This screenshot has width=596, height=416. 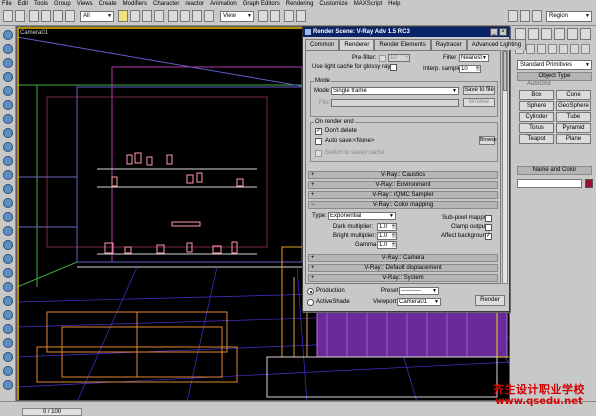 What do you see at coordinates (536, 106) in the screenshot?
I see `sphere-button: Sphere` at bounding box center [536, 106].